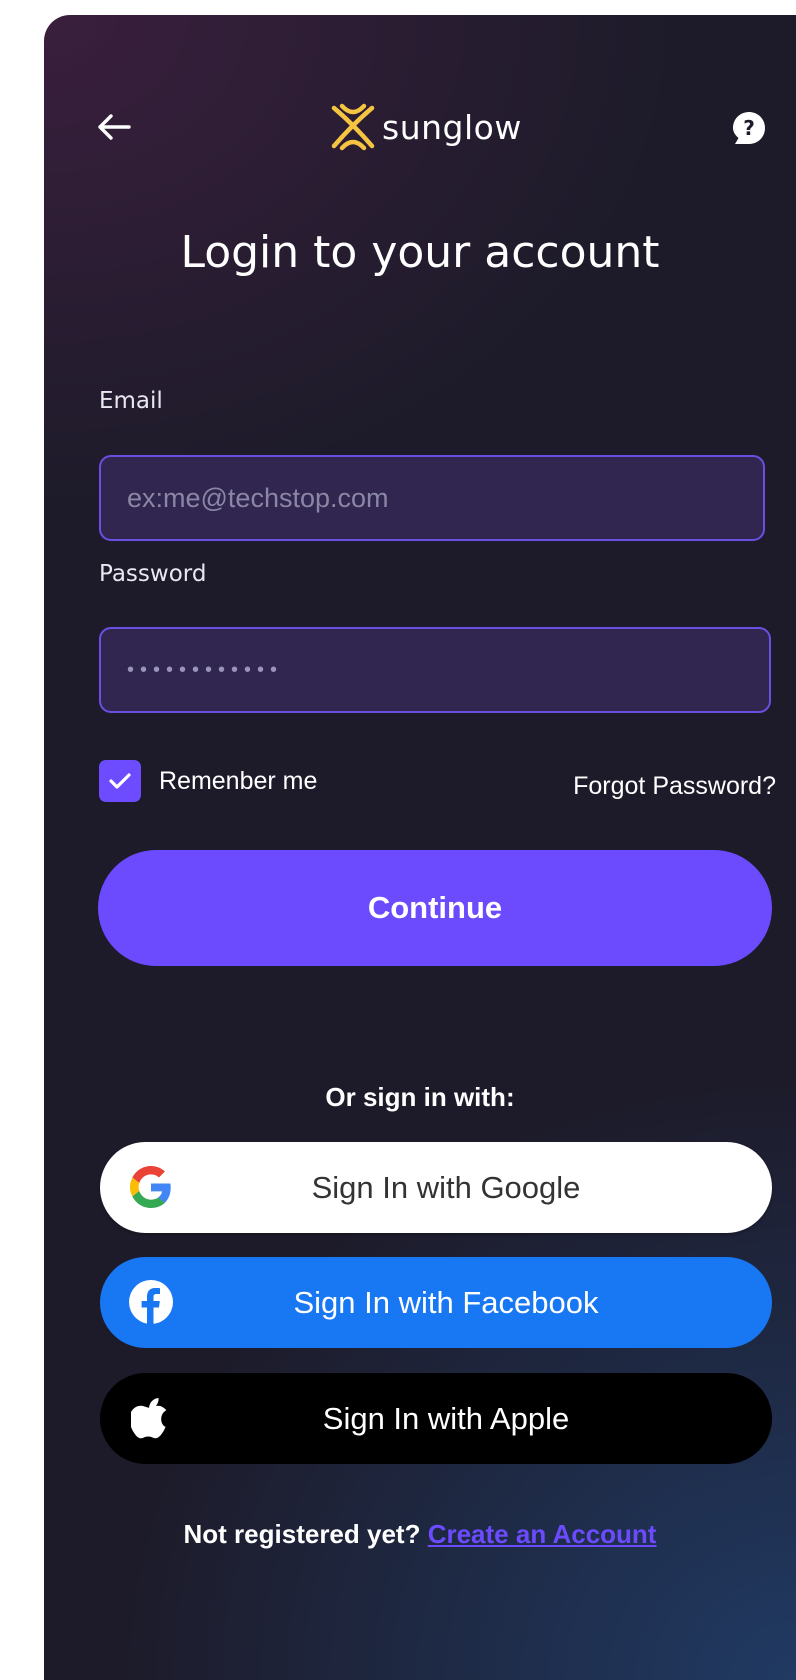 The width and height of the screenshot is (796, 1680). What do you see at coordinates (435, 908) in the screenshot?
I see `continue-button: Continue` at bounding box center [435, 908].